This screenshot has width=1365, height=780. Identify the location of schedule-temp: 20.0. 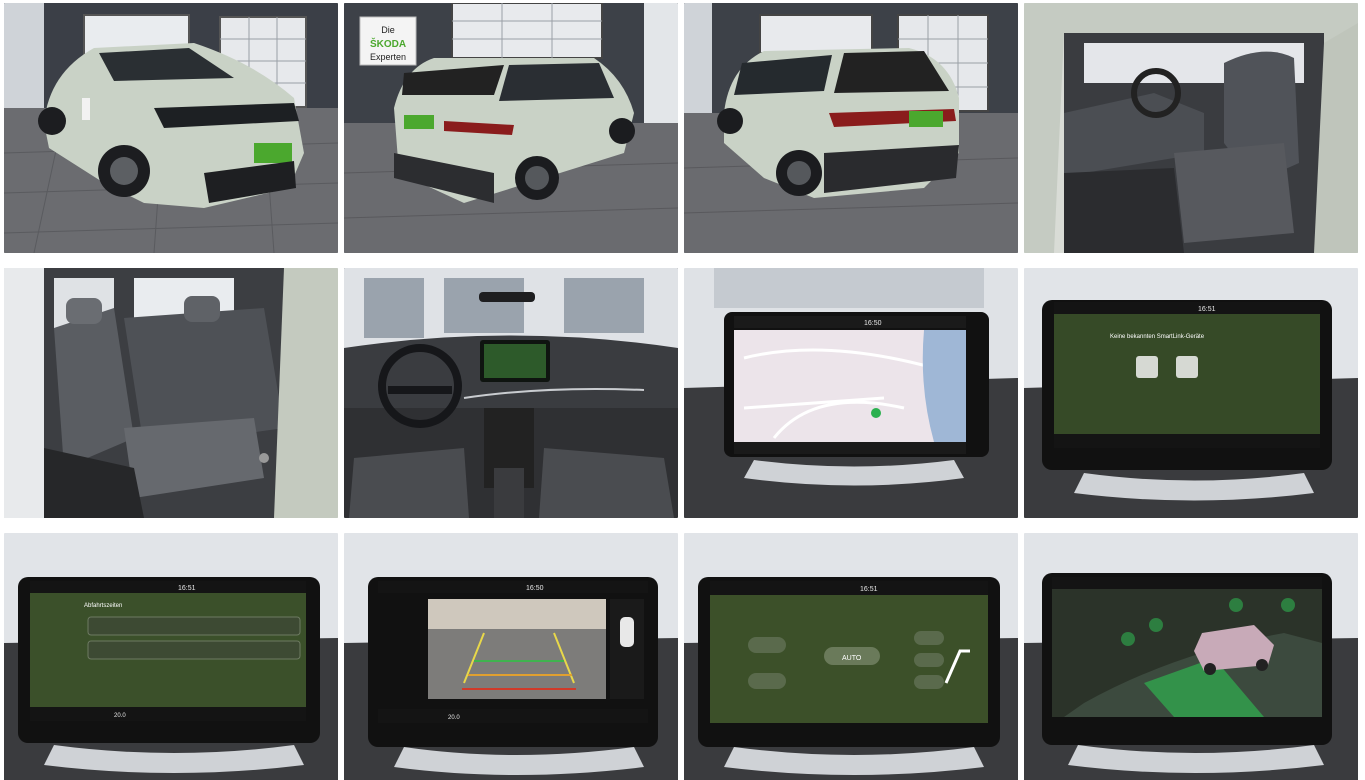
(120, 716).